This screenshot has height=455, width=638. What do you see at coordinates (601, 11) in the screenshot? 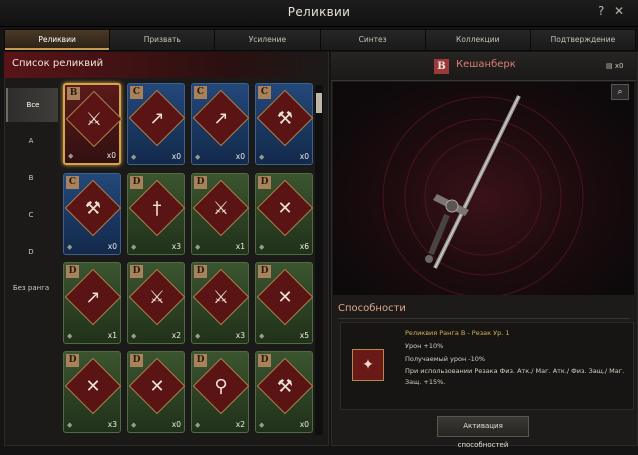
I see `help-icon: ?` at bounding box center [601, 11].